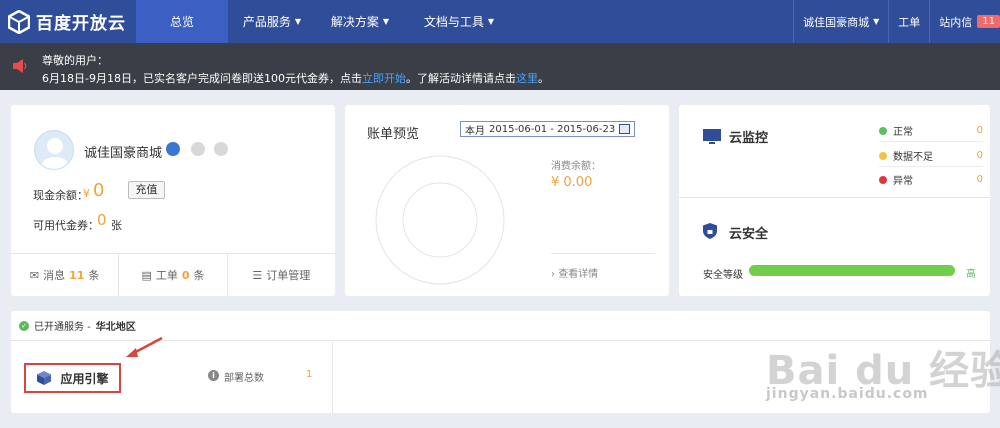  I want to click on messages-link: ✉ 消息 11 条, so click(65, 275).